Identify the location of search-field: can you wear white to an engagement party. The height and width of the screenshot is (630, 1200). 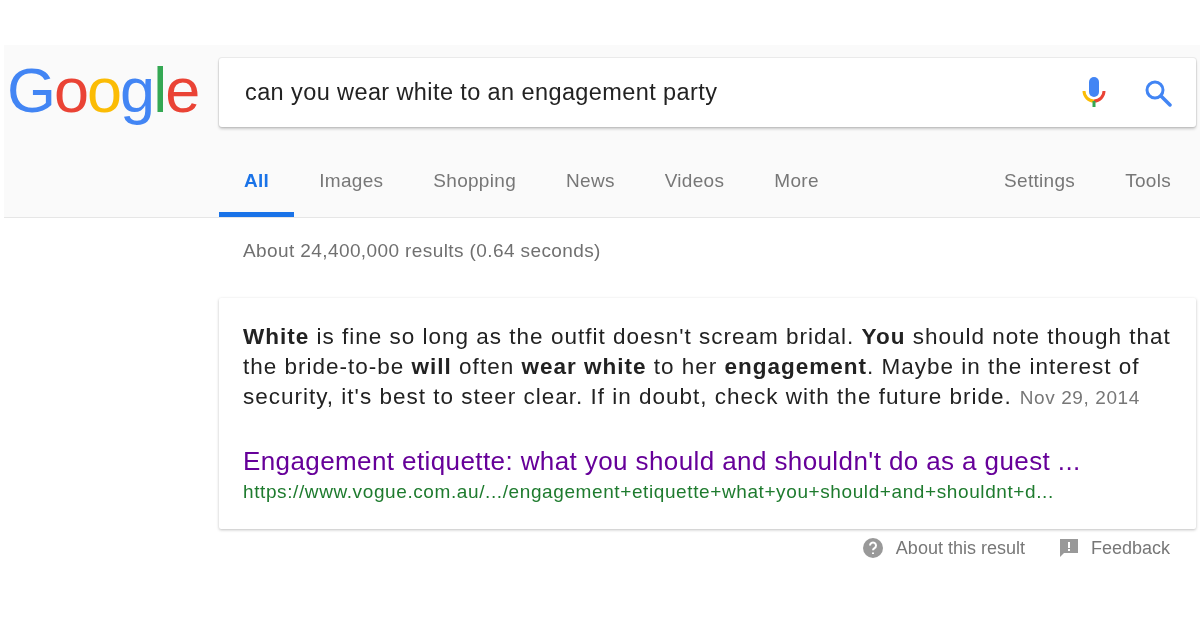
(662, 92).